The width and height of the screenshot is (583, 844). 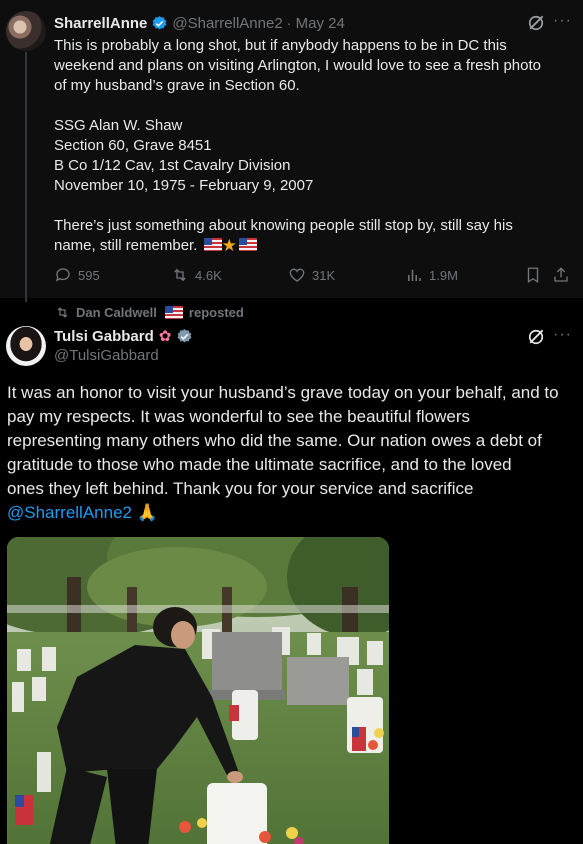 I want to click on display-name: SharrellAnne, so click(x=100, y=23).